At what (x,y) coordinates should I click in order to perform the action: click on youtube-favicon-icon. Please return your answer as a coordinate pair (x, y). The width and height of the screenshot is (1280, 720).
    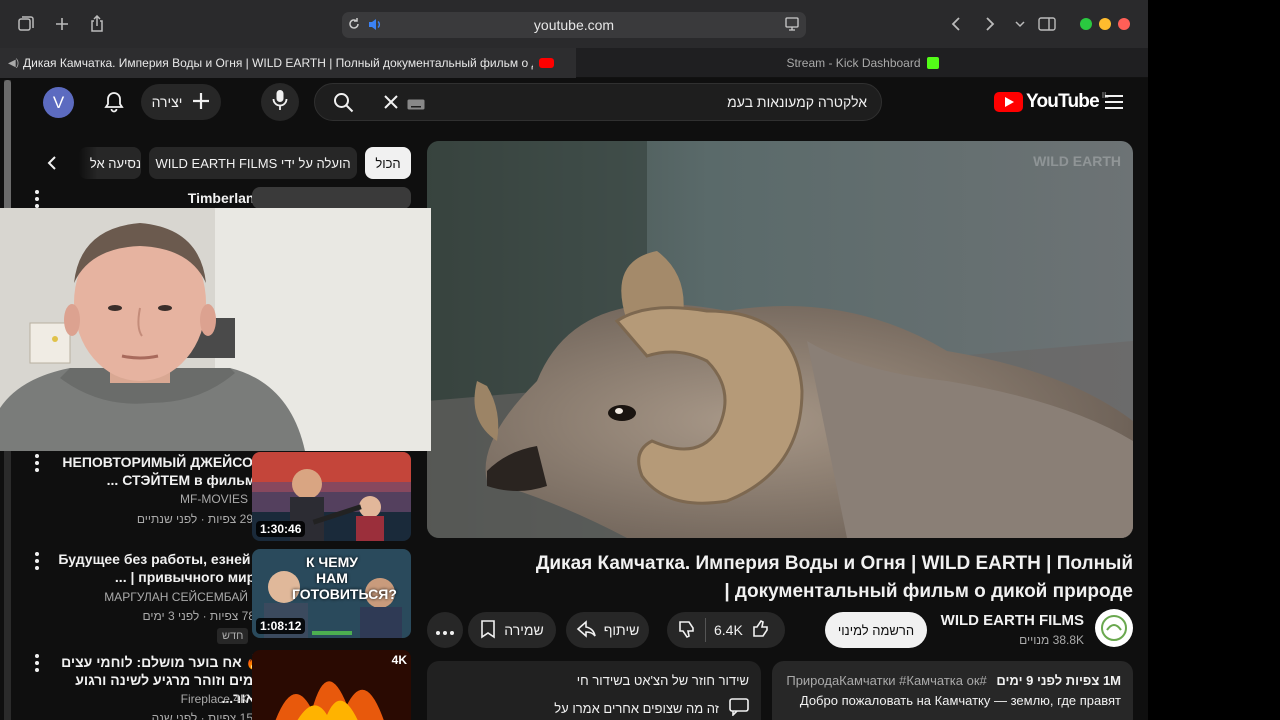
    Looking at the image, I should click on (547, 63).